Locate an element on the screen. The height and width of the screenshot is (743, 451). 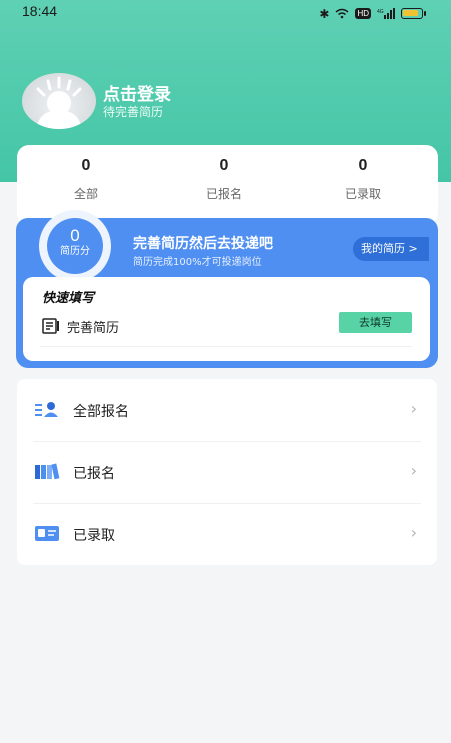
hd-badge: HD is located at coordinates (363, 13).